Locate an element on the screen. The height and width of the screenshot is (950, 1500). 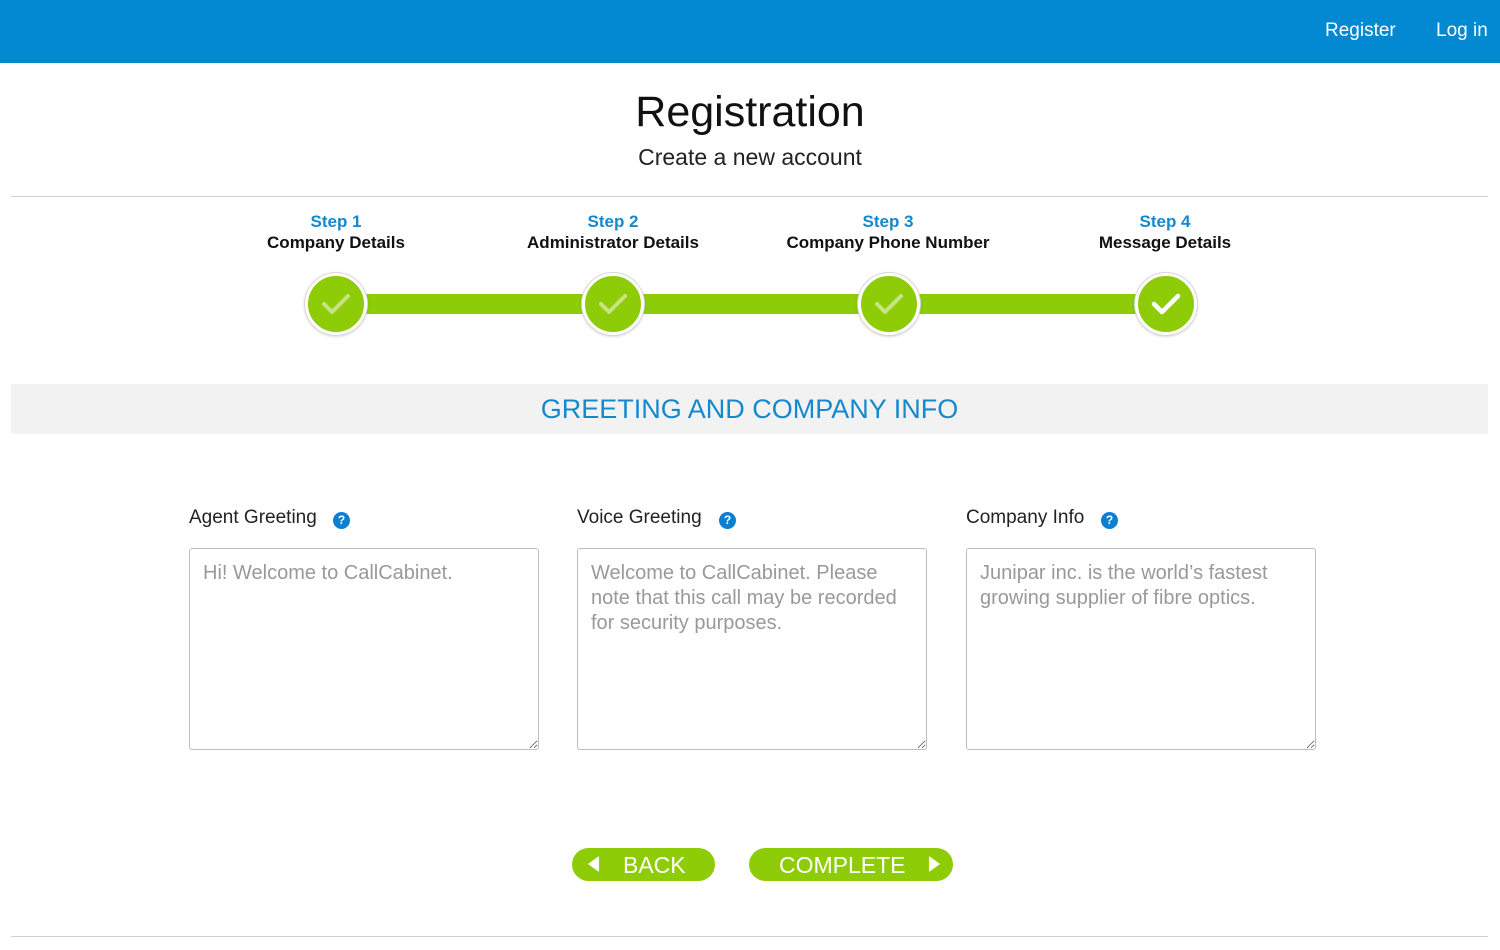
section-title: GREETING AND COMPANY INFO is located at coordinates (749, 409).